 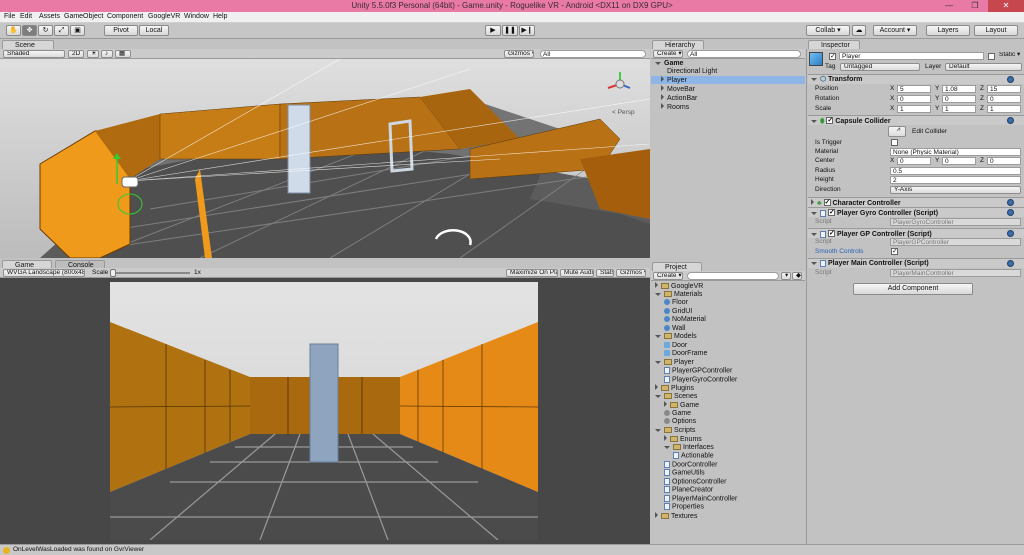 What do you see at coordinates (9, 16) in the screenshot?
I see `menu-file: File` at bounding box center [9, 16].